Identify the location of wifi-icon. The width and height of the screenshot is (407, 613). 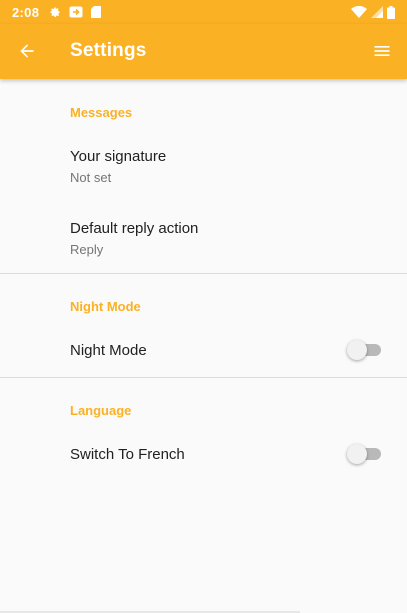
(359, 12).